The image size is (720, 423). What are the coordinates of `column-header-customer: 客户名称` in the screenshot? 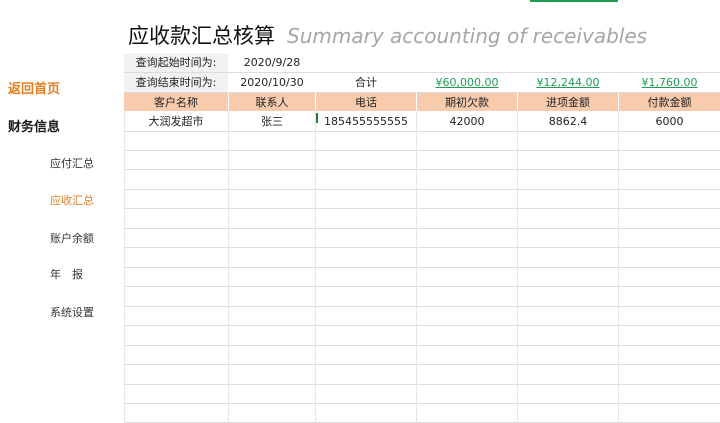 It's located at (176, 102).